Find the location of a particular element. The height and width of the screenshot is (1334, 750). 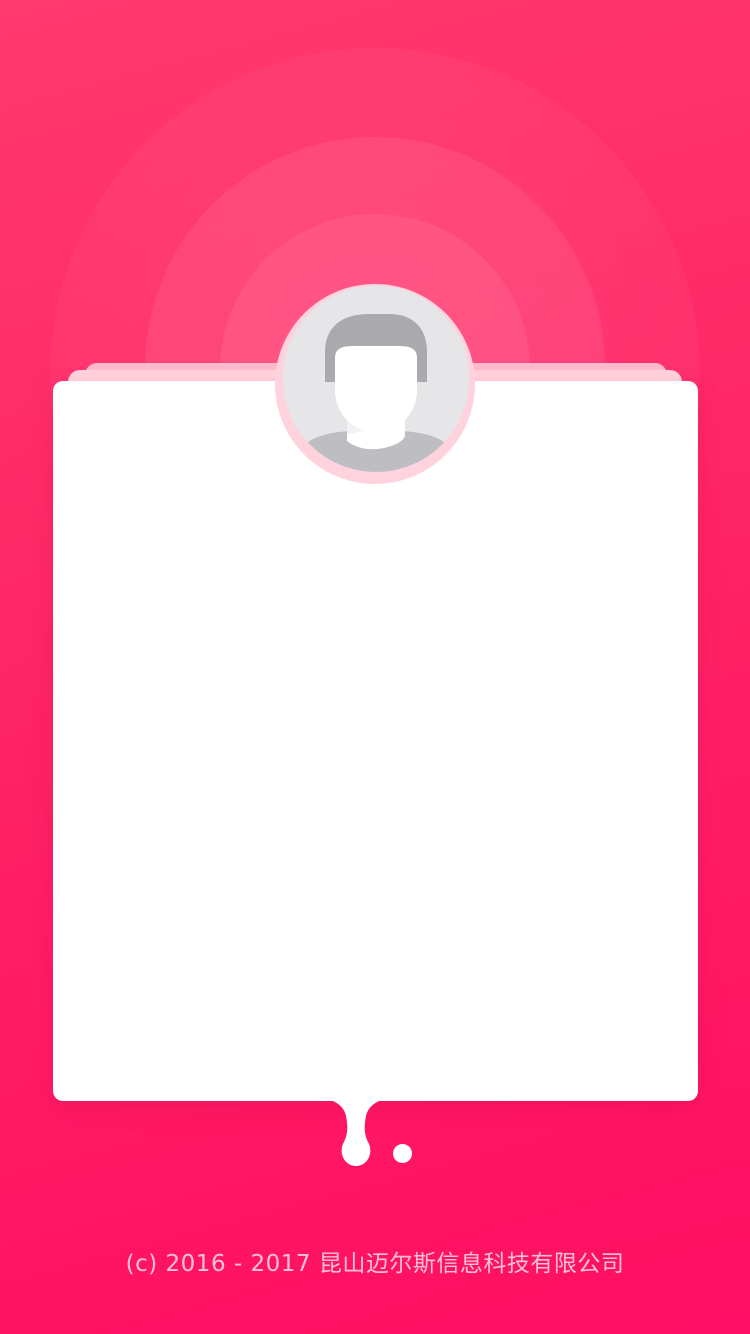

copyright-text: (c) 2016 - 2017 昆山迈尔斯信息科技有限公司 is located at coordinates (375, 1264).